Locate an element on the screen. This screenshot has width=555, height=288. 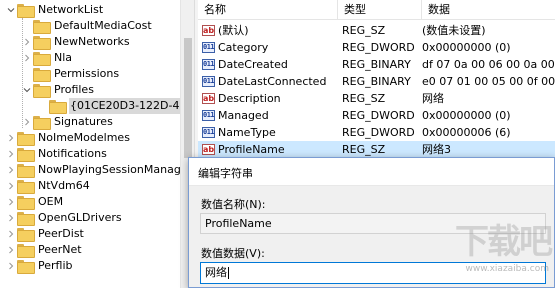
tree-item: NtVdm64 is located at coordinates (48, 186).